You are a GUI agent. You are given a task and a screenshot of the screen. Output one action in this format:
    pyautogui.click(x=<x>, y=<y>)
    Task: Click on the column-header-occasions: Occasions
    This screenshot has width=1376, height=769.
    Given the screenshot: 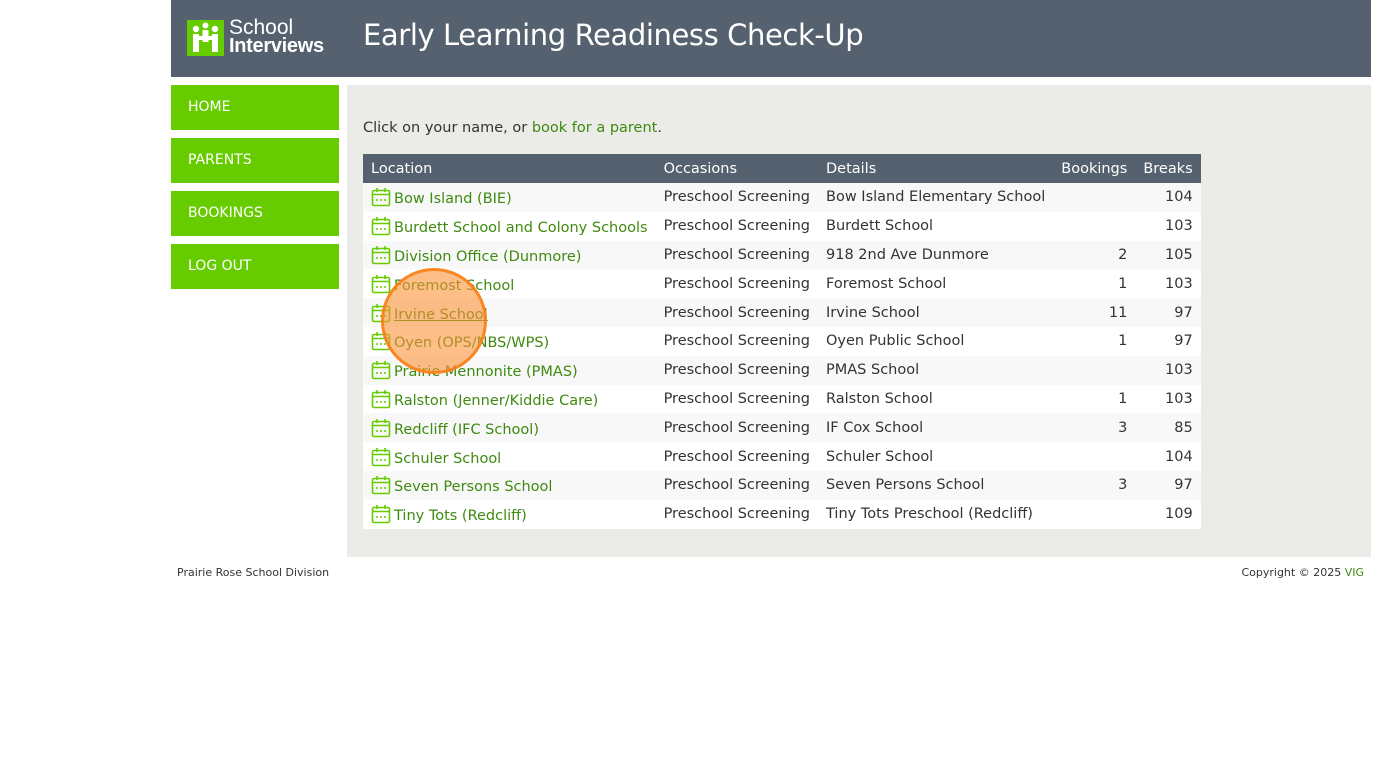 What is the action you would take?
    pyautogui.click(x=736, y=168)
    